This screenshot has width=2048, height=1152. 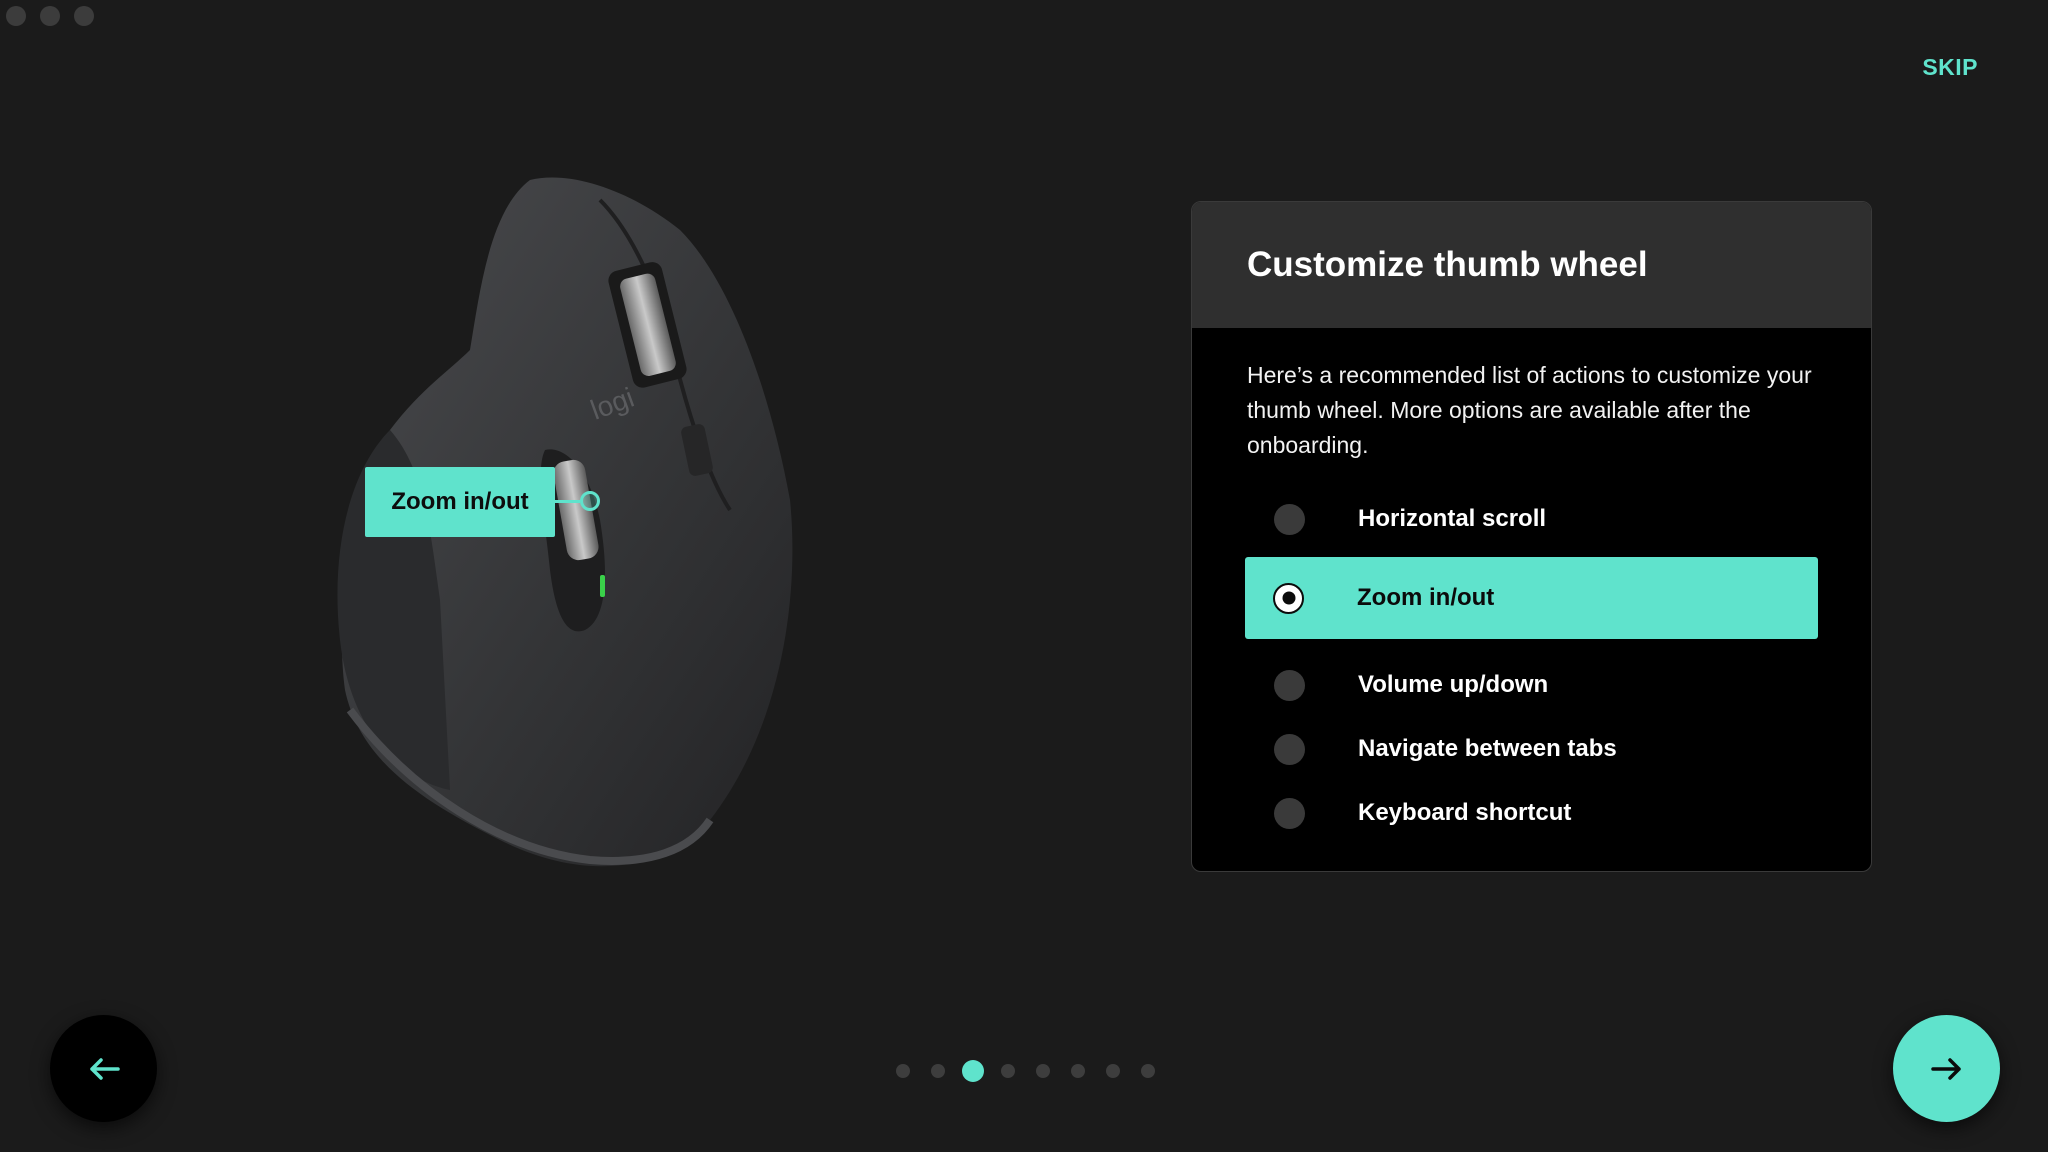 I want to click on option-label: Horizontal scroll, so click(x=1452, y=518).